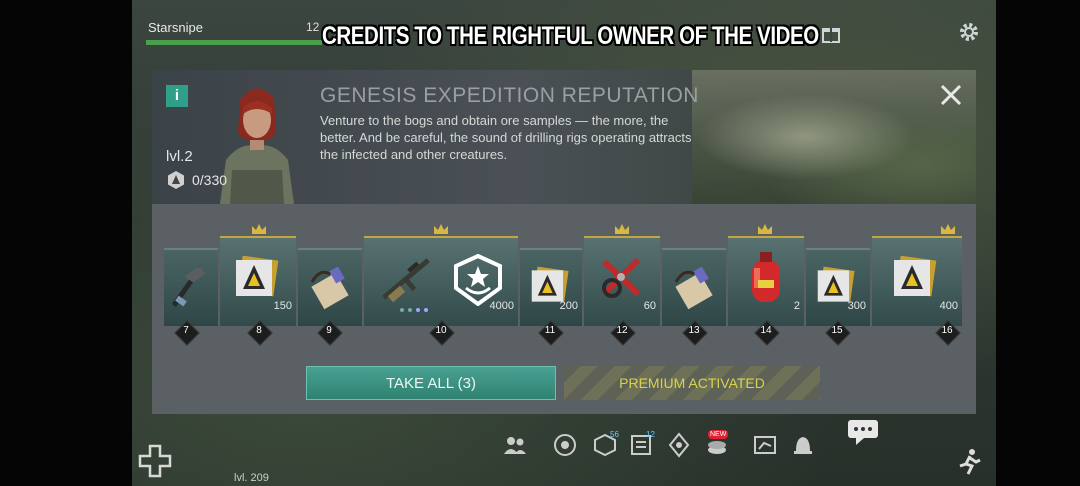 Image resolution: width=1080 pixels, height=486 pixels. Describe the element at coordinates (621, 277) in the screenshot. I see `pliers-icon` at that location.